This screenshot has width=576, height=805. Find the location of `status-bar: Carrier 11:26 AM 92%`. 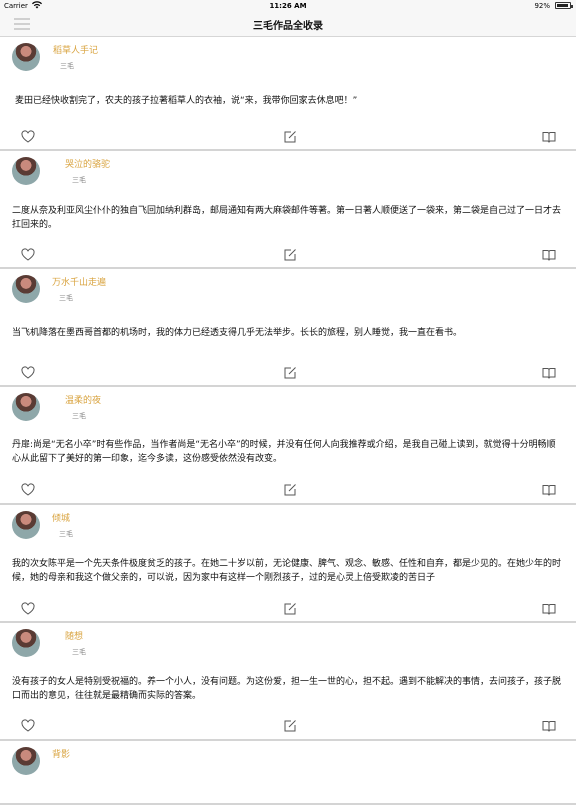

status-bar: Carrier 11:26 AM 92% is located at coordinates (288, 6).